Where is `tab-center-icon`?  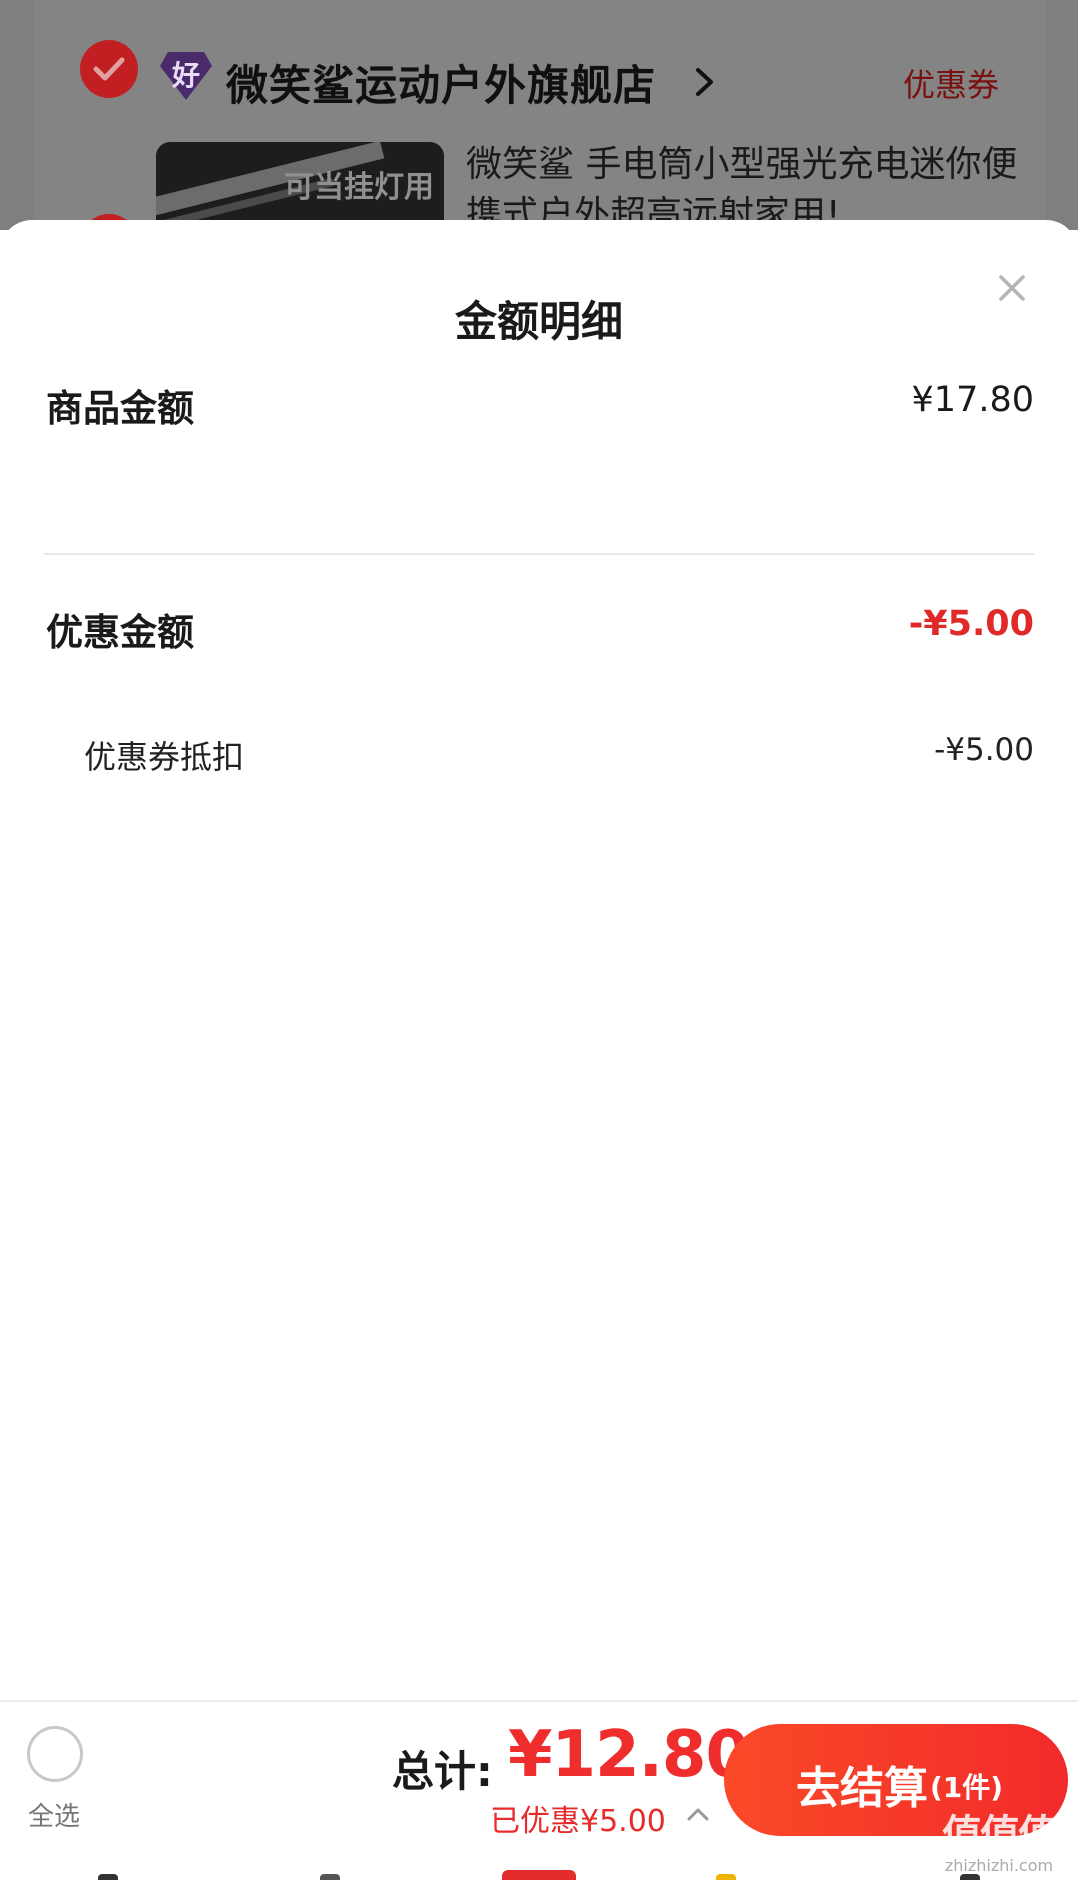 tab-center-icon is located at coordinates (539, 1875).